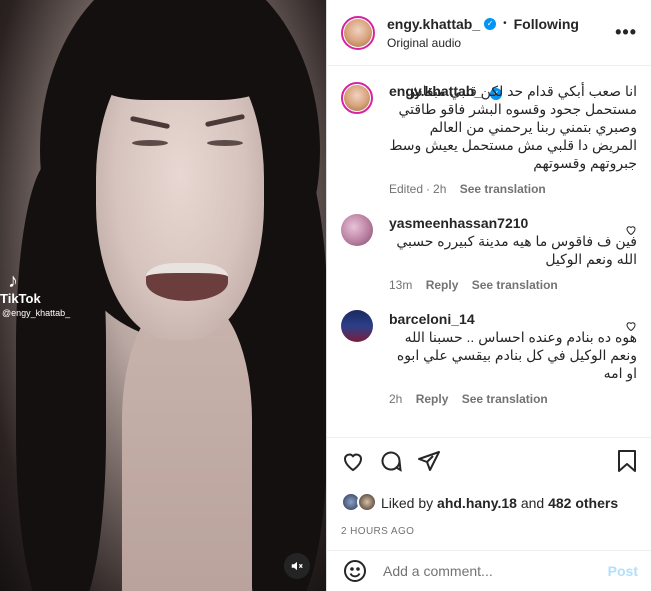 The image size is (651, 591). Describe the element at coordinates (36, 313) in the screenshot. I see `tiktok-handle: @engy_khattab_` at that location.